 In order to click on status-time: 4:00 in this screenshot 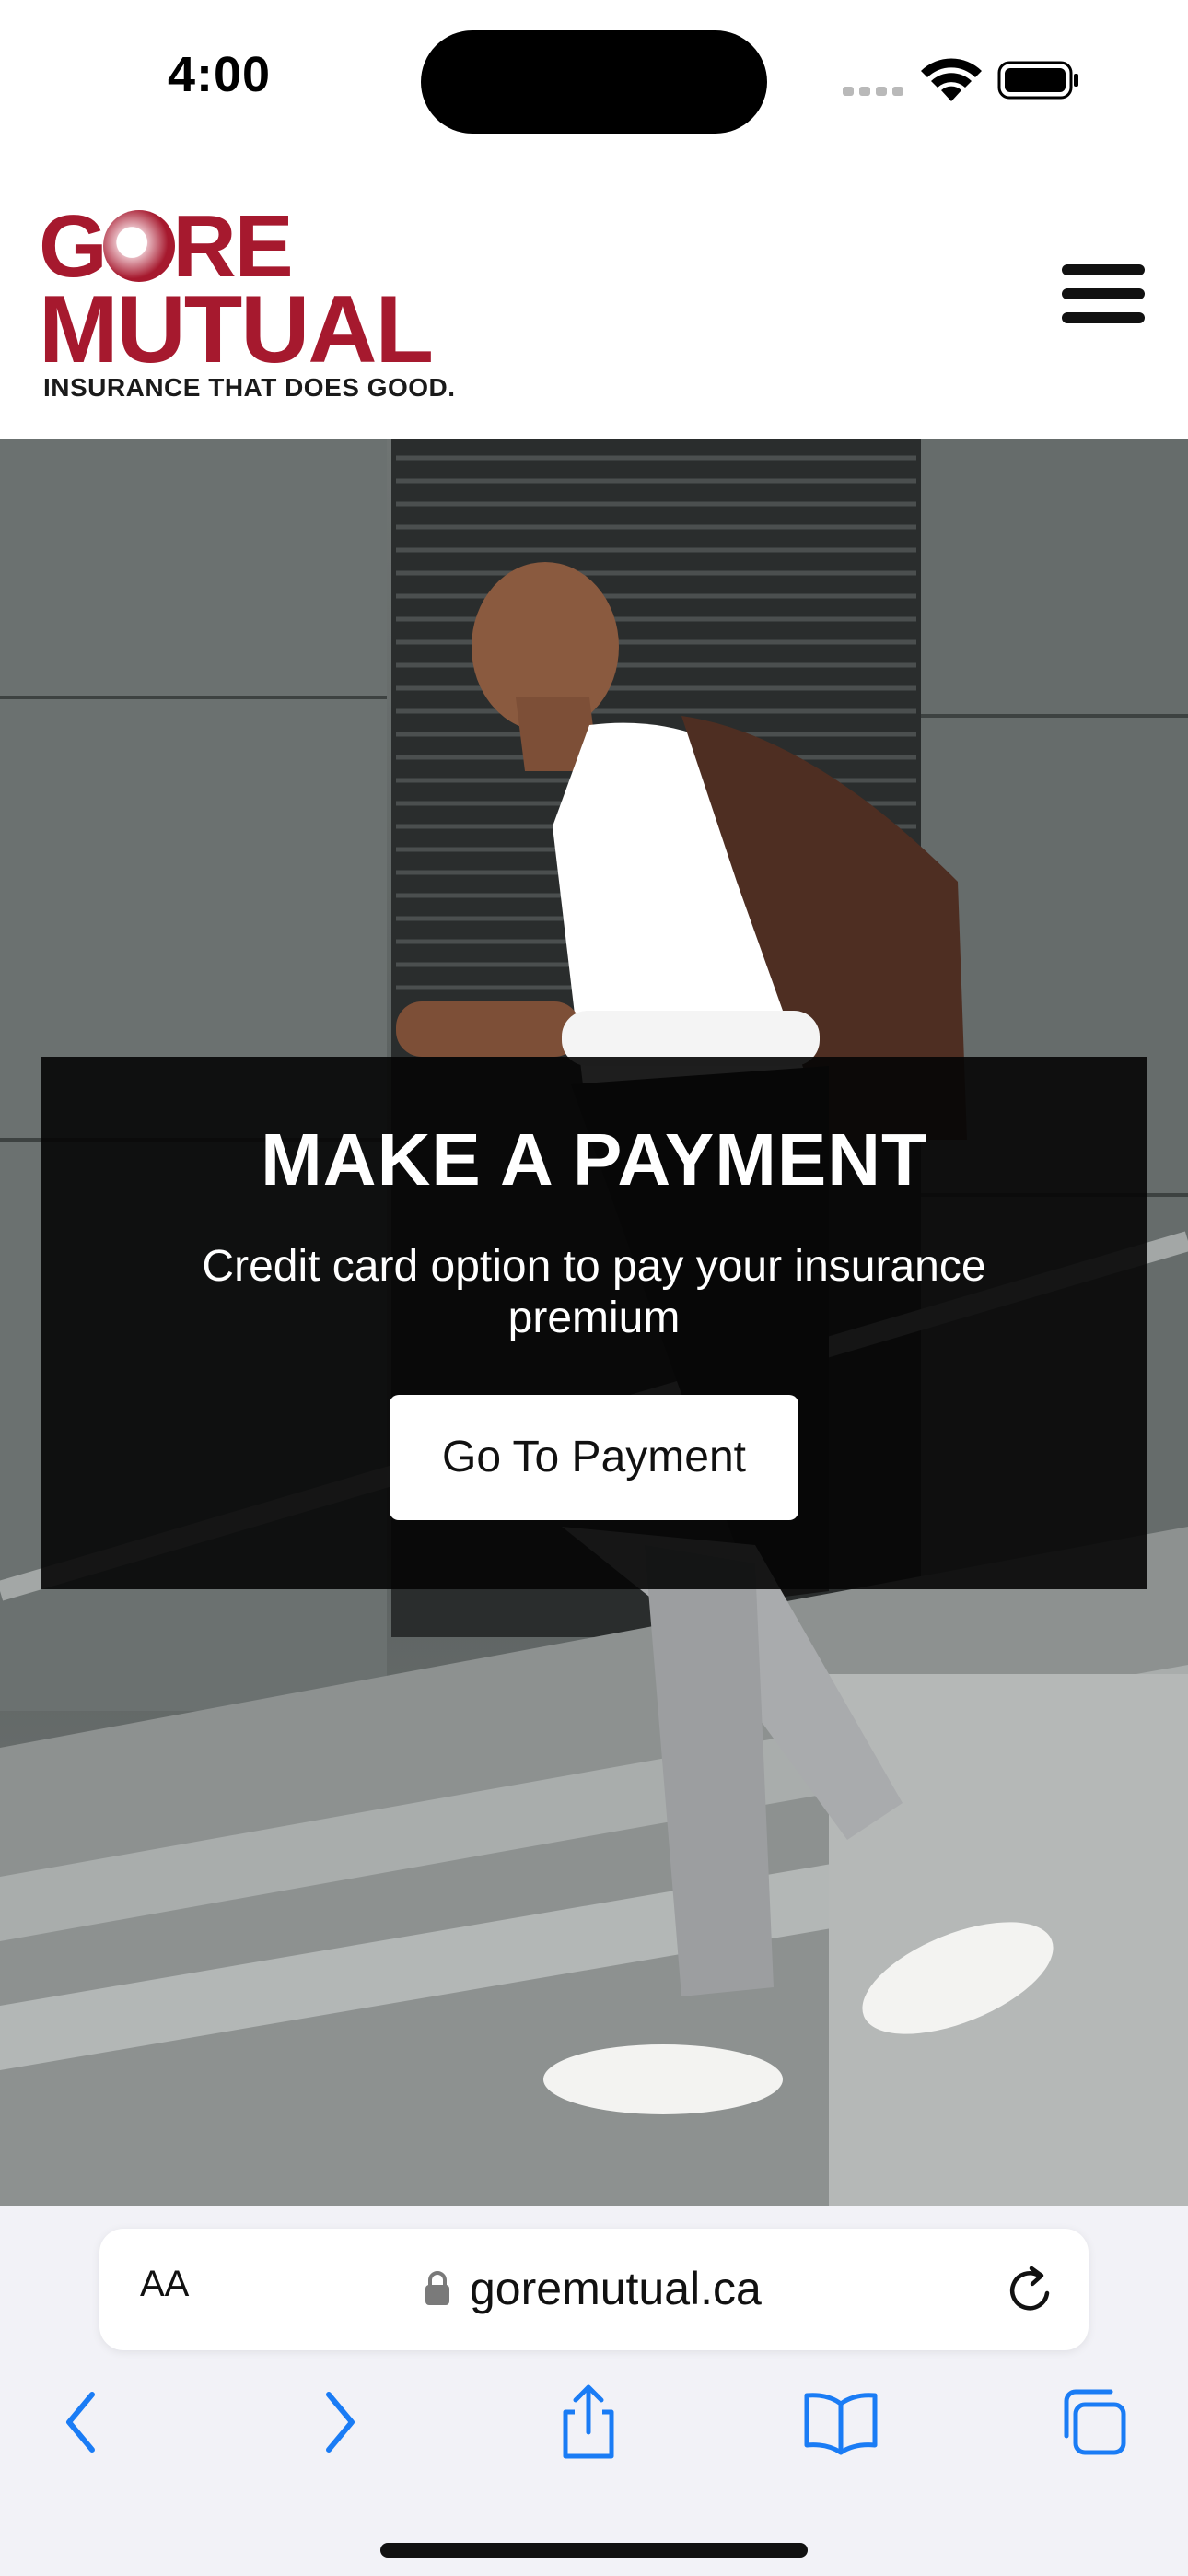, I will do `click(220, 74)`.